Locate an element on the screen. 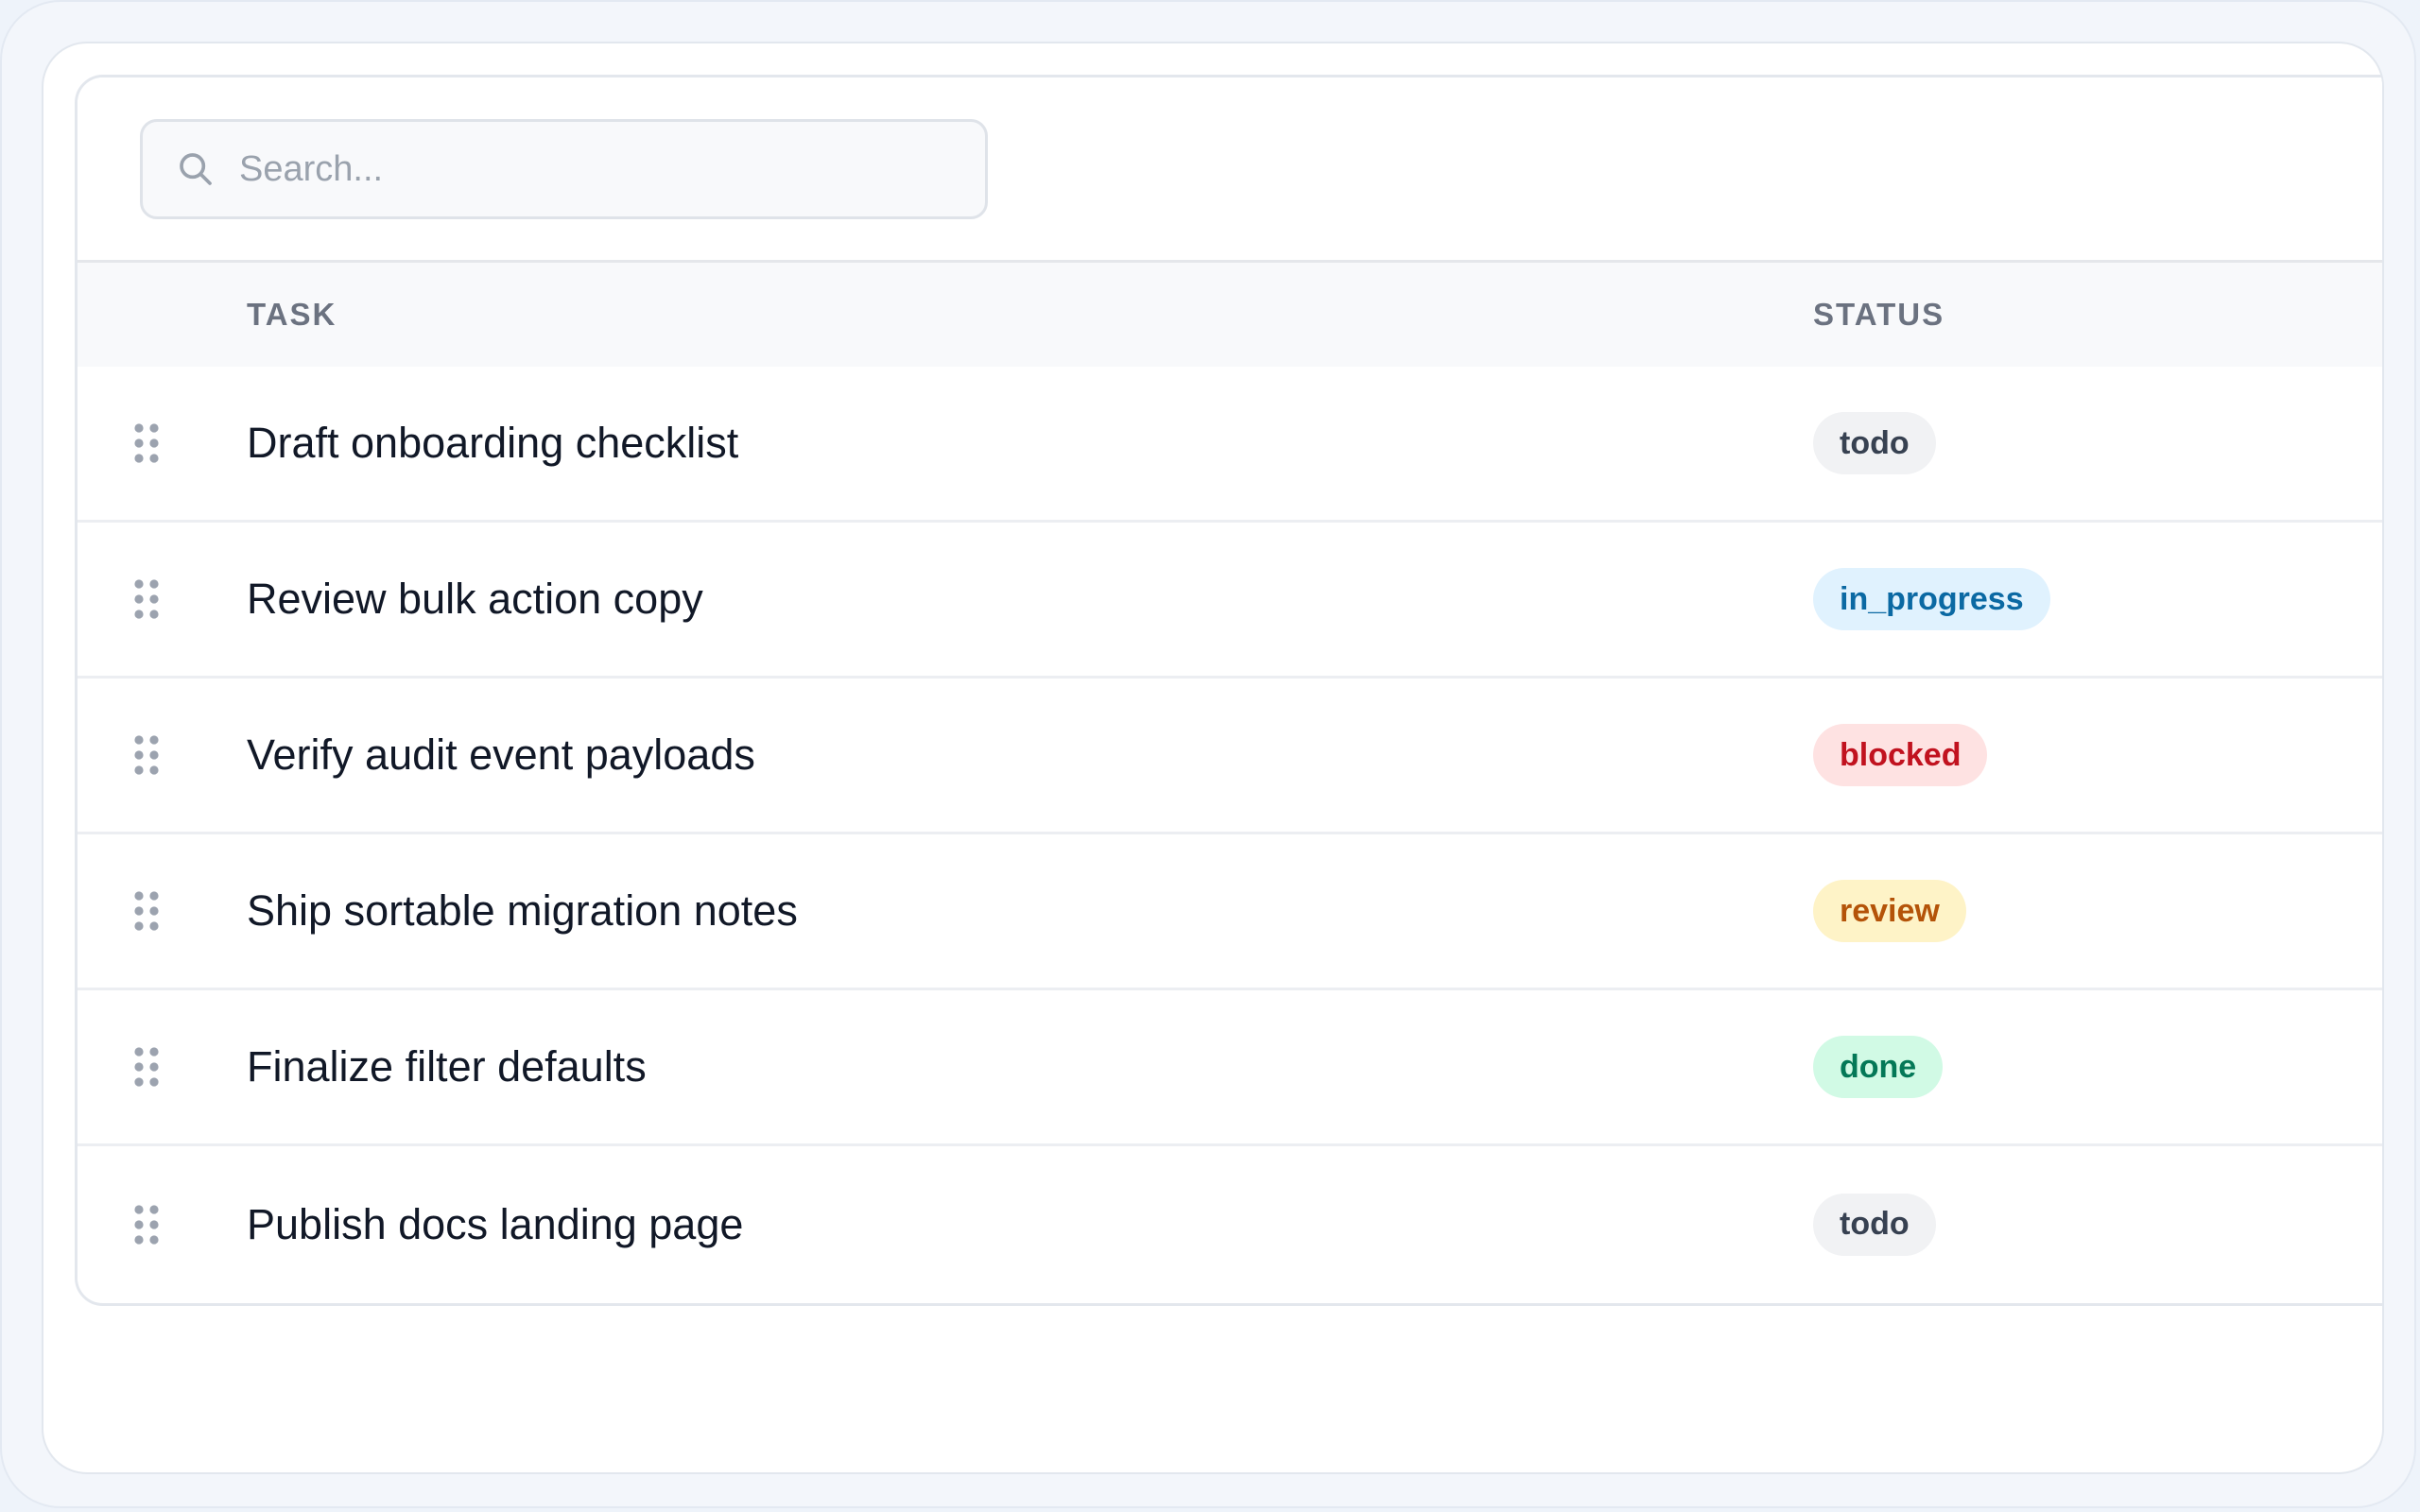 This screenshot has width=2420, height=1512. table-header: TASK STATUS is located at coordinates (1230, 315).